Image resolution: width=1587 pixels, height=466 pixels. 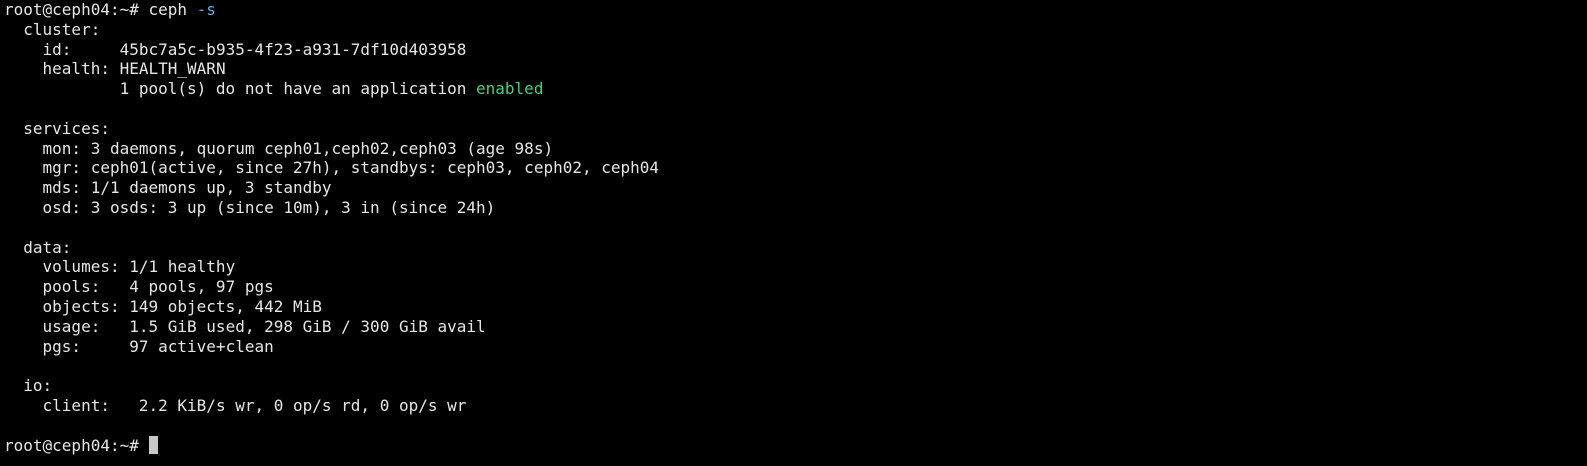 I want to click on osd-label: osd:, so click(x=62, y=207).